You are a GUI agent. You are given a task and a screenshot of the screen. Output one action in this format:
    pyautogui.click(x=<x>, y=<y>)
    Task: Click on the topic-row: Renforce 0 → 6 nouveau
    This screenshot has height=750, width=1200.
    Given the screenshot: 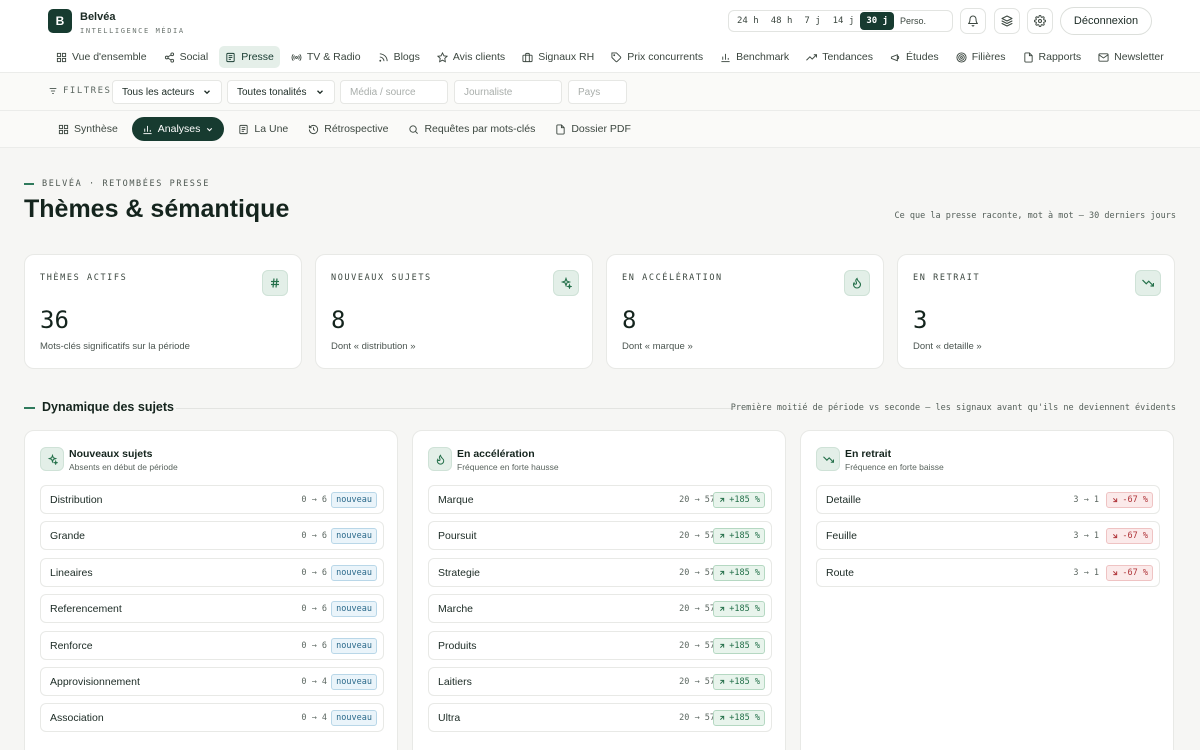 What is the action you would take?
    pyautogui.click(x=212, y=645)
    